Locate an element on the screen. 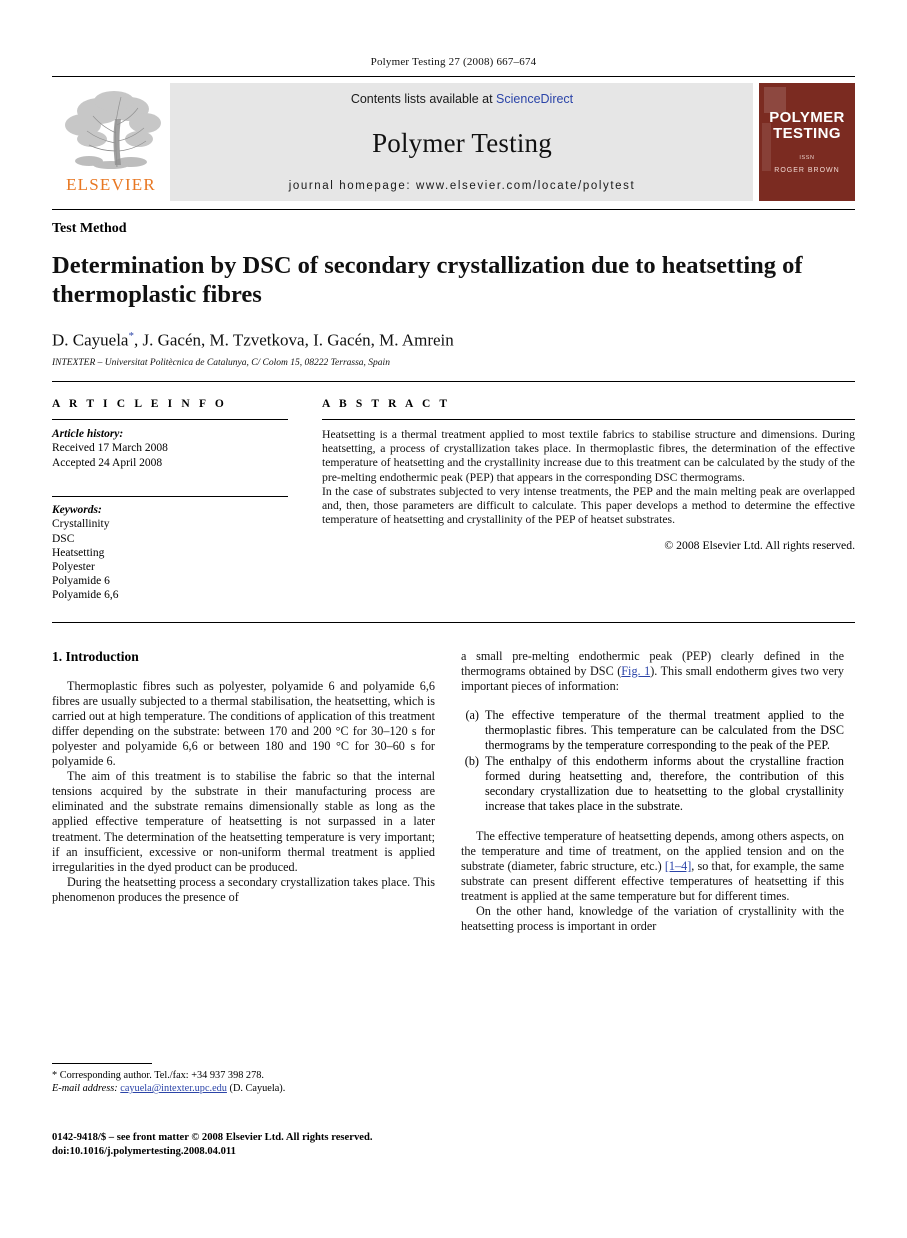 This screenshot has width=907, height=1238. running-head: Polymer Testing 27 (2008) 667–674 is located at coordinates (453, 62).